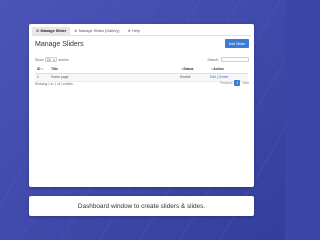  I want to click on tab-label: Manage Slider, so click(53, 31).